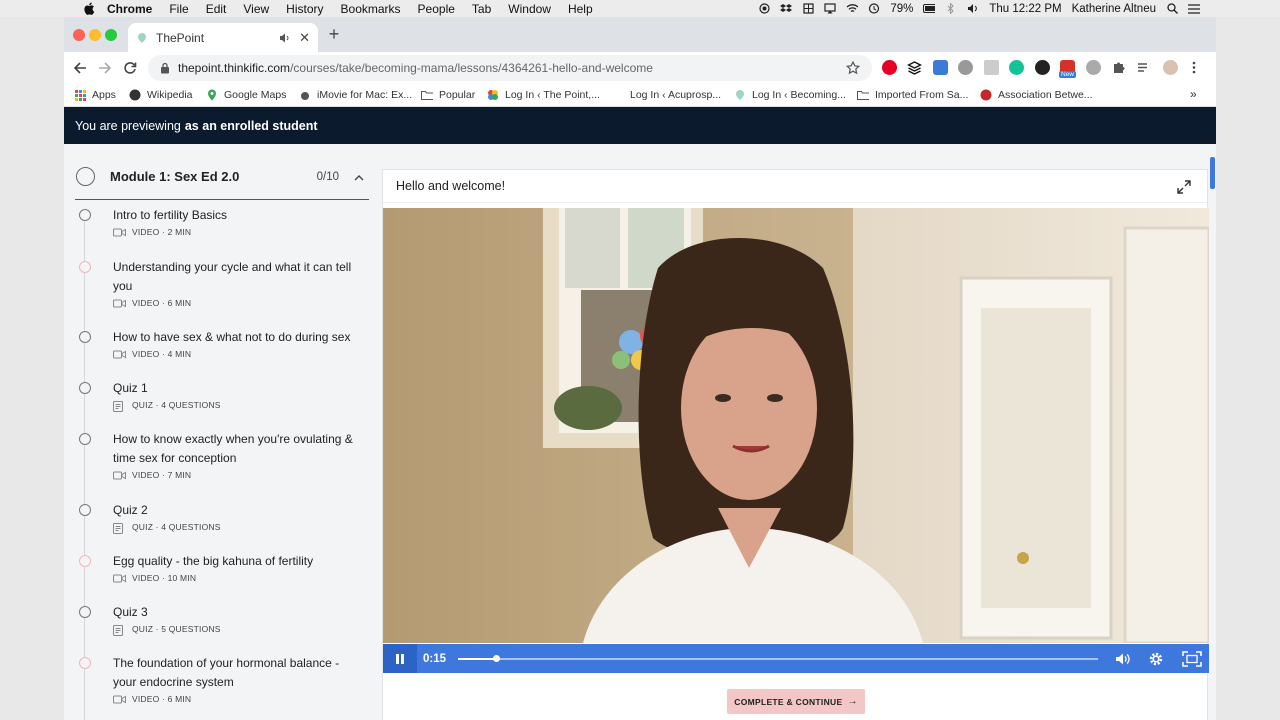 This screenshot has height=720, width=1280. I want to click on user-name: Katherine Altneu, so click(1114, 9).